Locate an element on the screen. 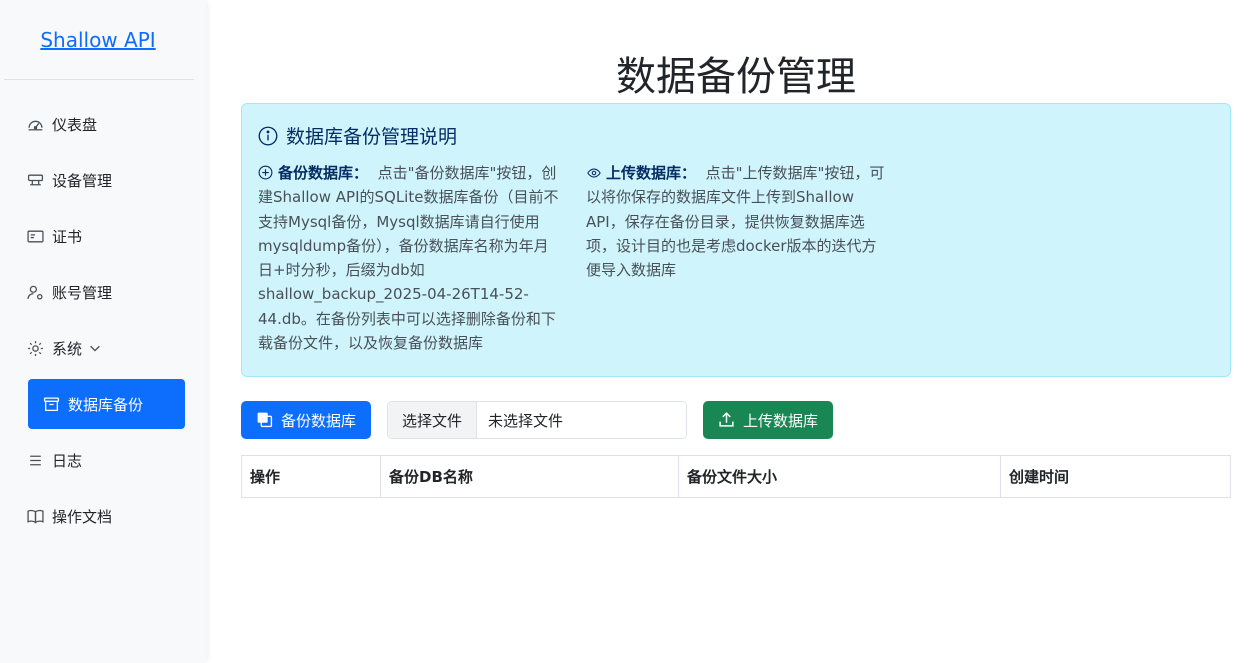 The height and width of the screenshot is (663, 1258). sidebar-item-label: 操作文档 is located at coordinates (82, 516).